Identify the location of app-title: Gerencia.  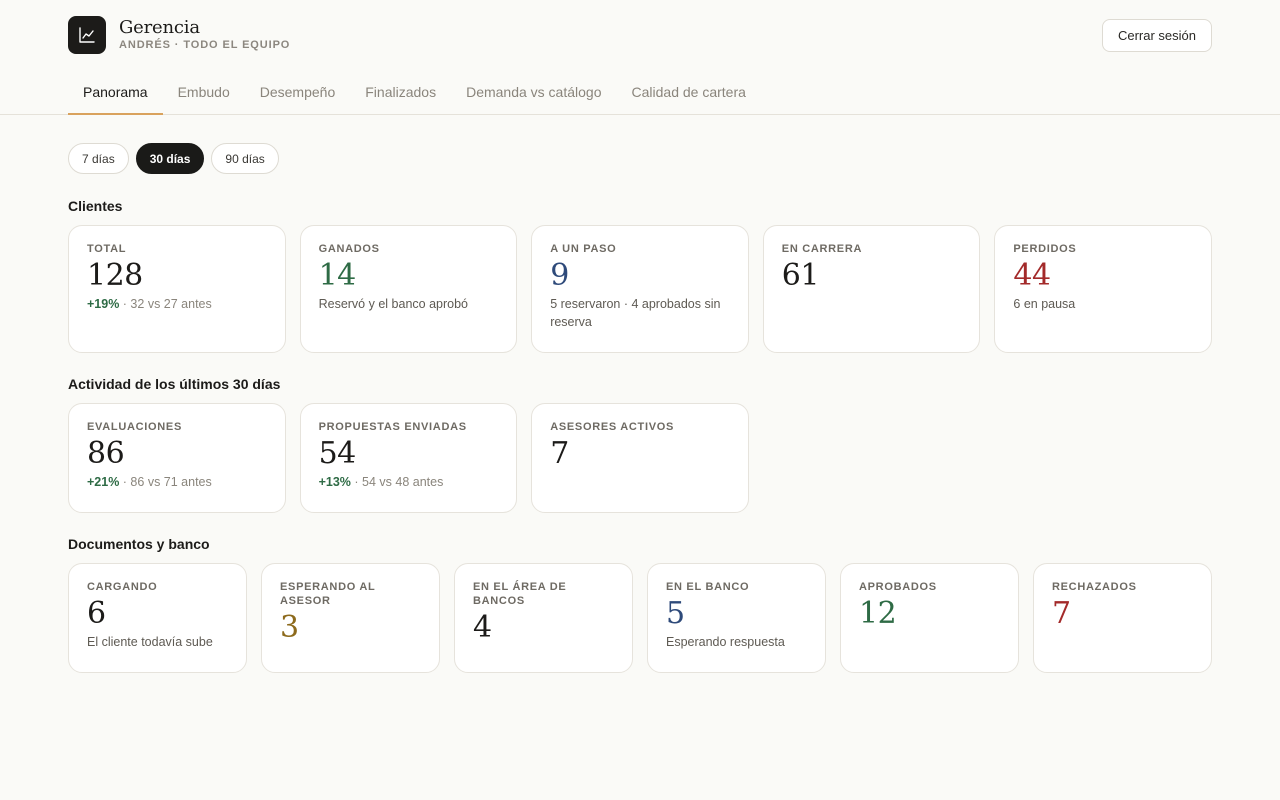
(159, 27).